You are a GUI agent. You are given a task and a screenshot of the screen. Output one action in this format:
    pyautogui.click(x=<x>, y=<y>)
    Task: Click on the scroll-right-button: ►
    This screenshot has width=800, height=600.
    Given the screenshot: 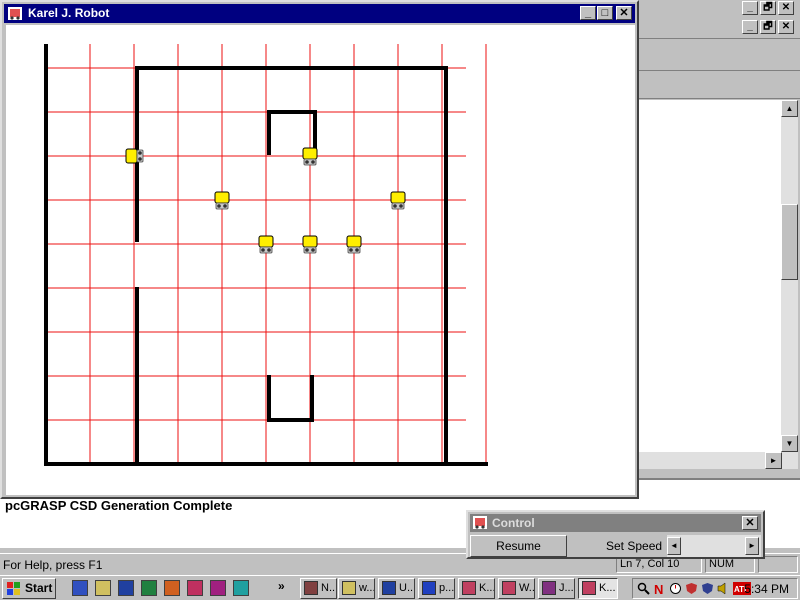 What is the action you would take?
    pyautogui.click(x=773, y=460)
    